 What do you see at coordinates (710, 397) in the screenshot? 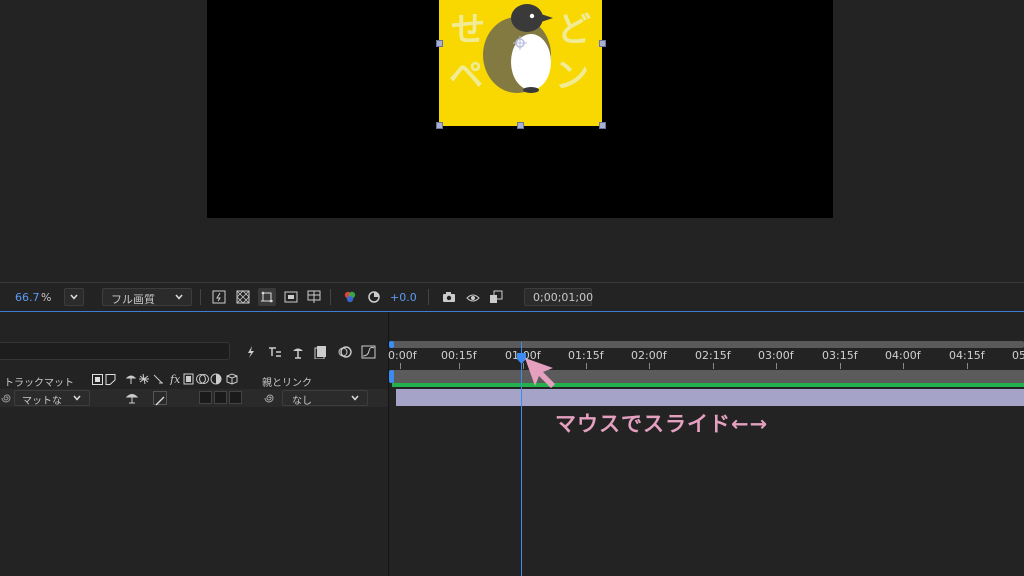
I see `layer-duration-bar` at bounding box center [710, 397].